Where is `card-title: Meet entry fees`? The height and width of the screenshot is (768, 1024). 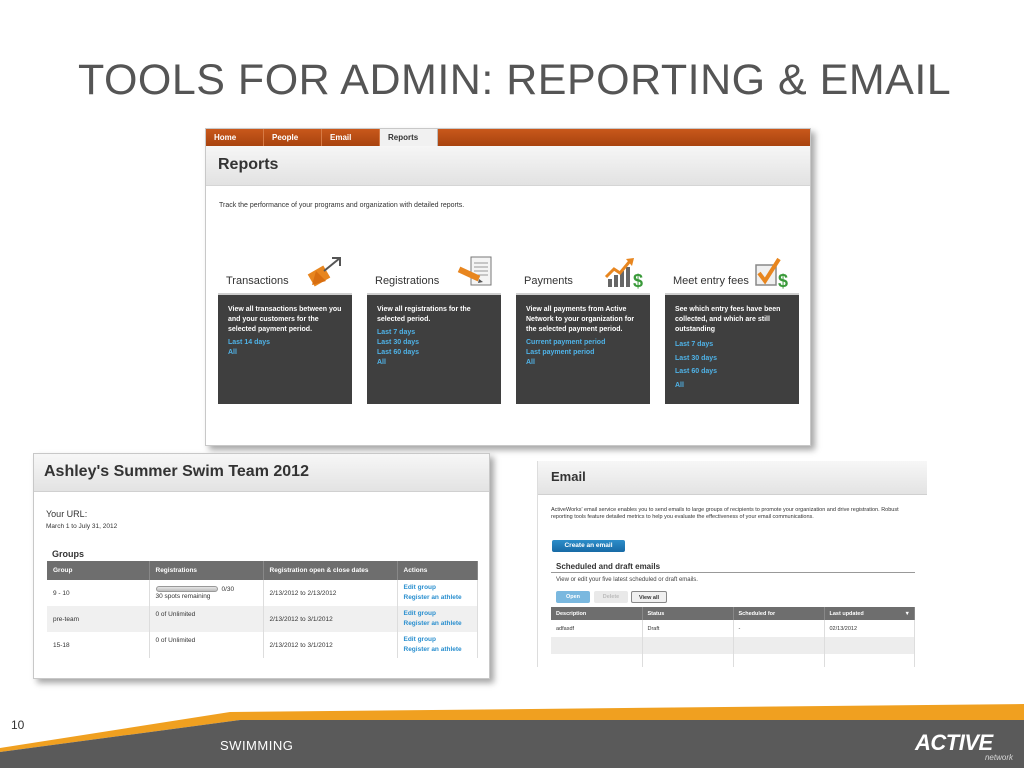 card-title: Meet entry fees is located at coordinates (711, 281).